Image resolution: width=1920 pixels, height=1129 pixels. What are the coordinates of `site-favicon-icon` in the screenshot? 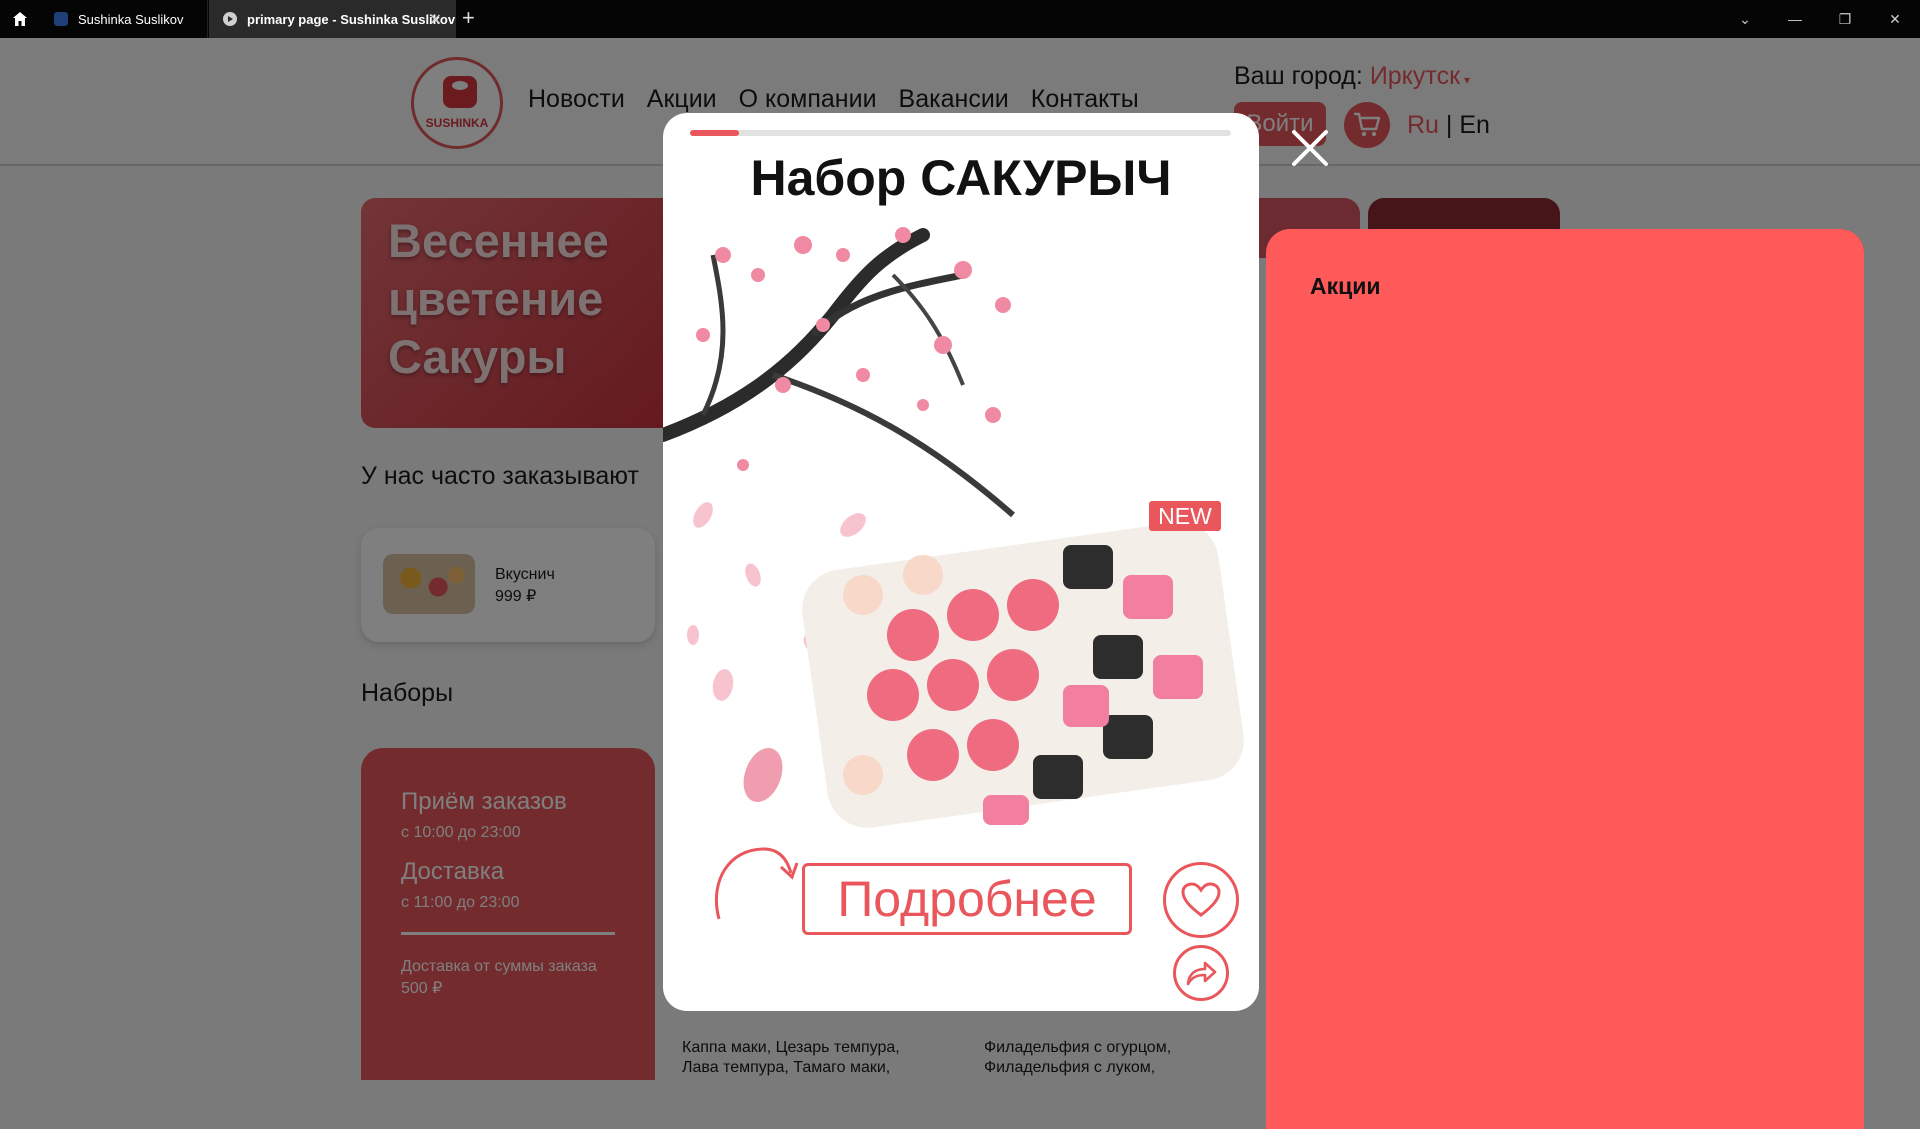 It's located at (61, 19).